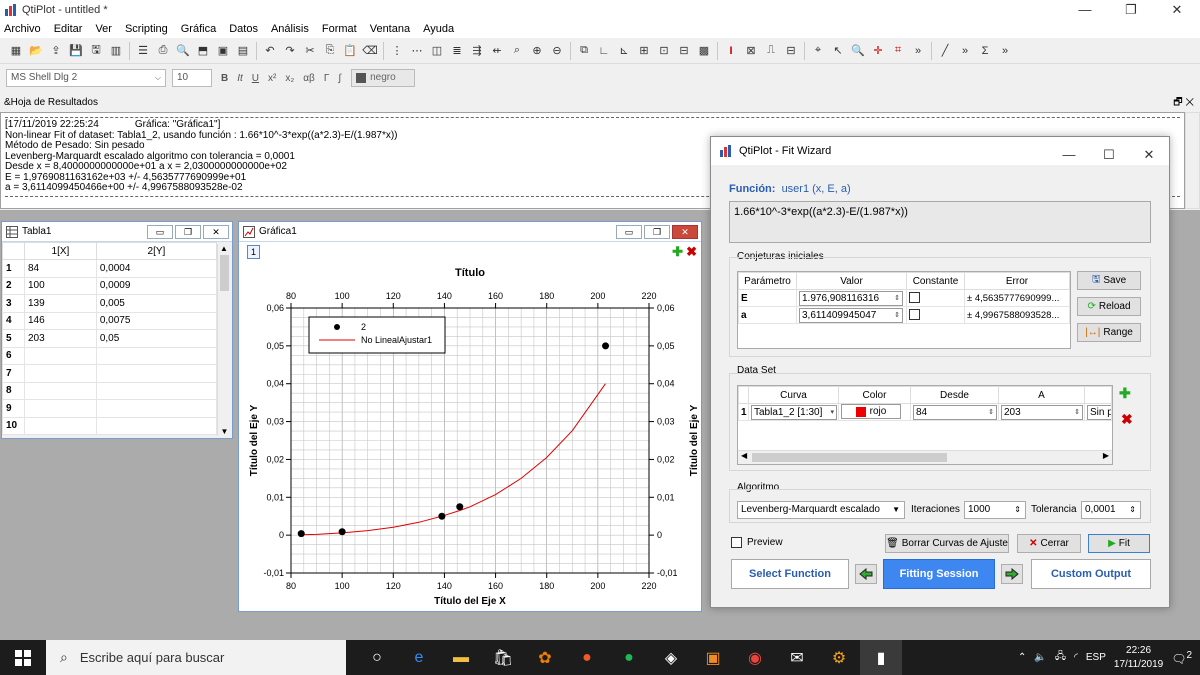 This screenshot has height=675, width=1200. Describe the element at coordinates (36, 51) in the screenshot. I see `open-icon: 📂` at that location.